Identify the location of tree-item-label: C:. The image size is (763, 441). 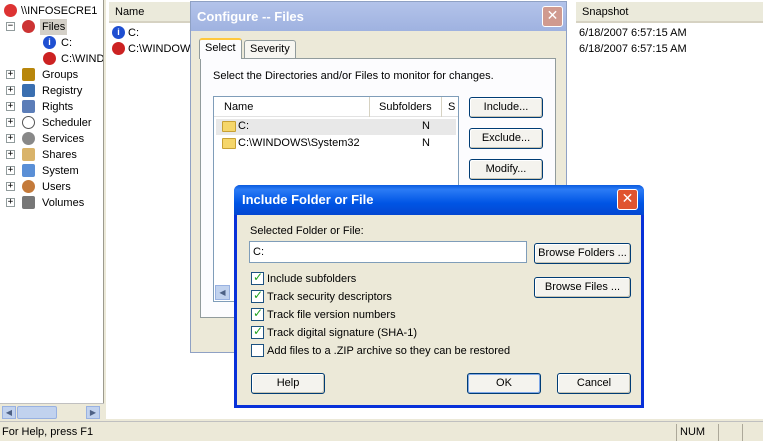
(66, 43).